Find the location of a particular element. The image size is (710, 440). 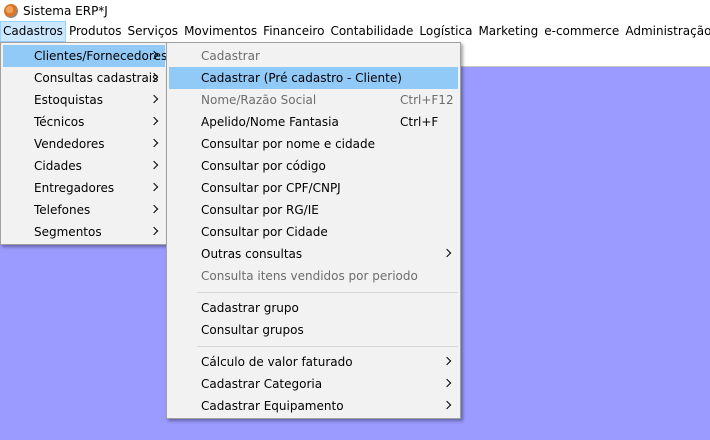

submenu-item-cadastrar: Cadastrar is located at coordinates (313, 56).